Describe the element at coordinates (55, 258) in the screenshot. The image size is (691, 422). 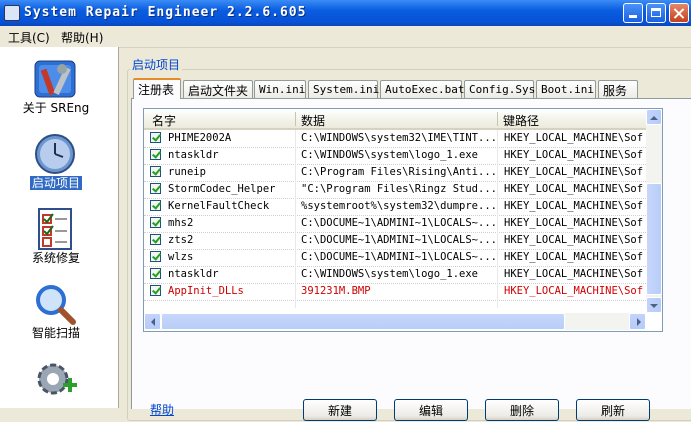
I see `sidebar-item-label: 系统修复` at that location.